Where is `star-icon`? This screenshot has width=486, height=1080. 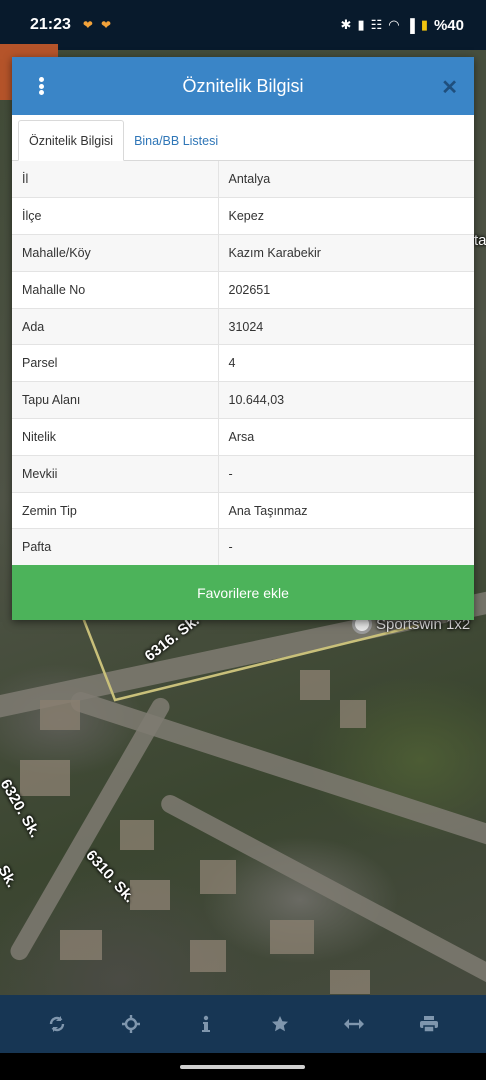 star-icon is located at coordinates (280, 1024).